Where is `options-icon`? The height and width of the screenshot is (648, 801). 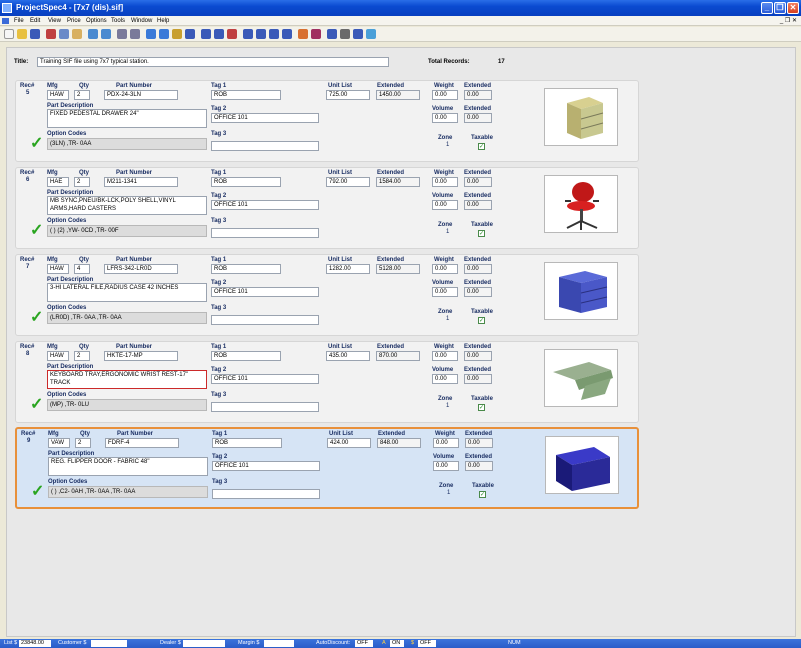
options-icon is located at coordinates (358, 34).